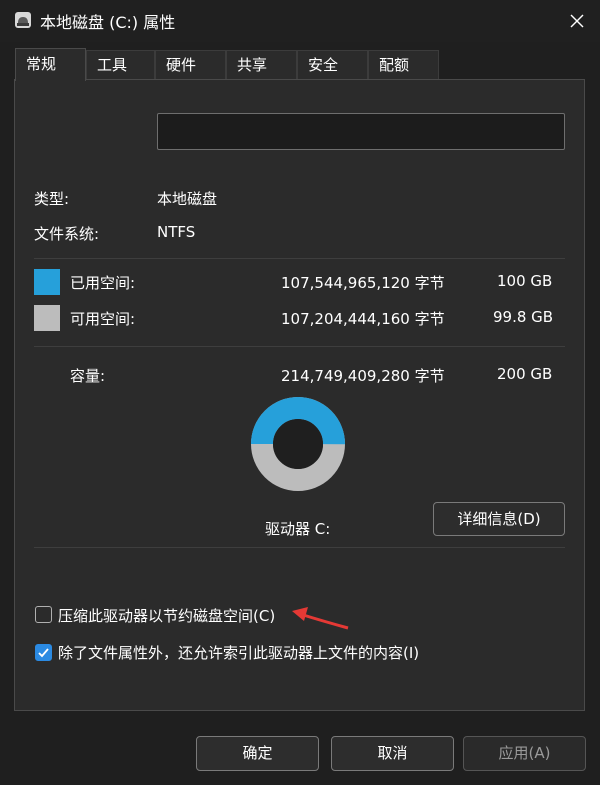 This screenshot has height=785, width=600. I want to click on tab-quota: 配额, so click(403, 65).